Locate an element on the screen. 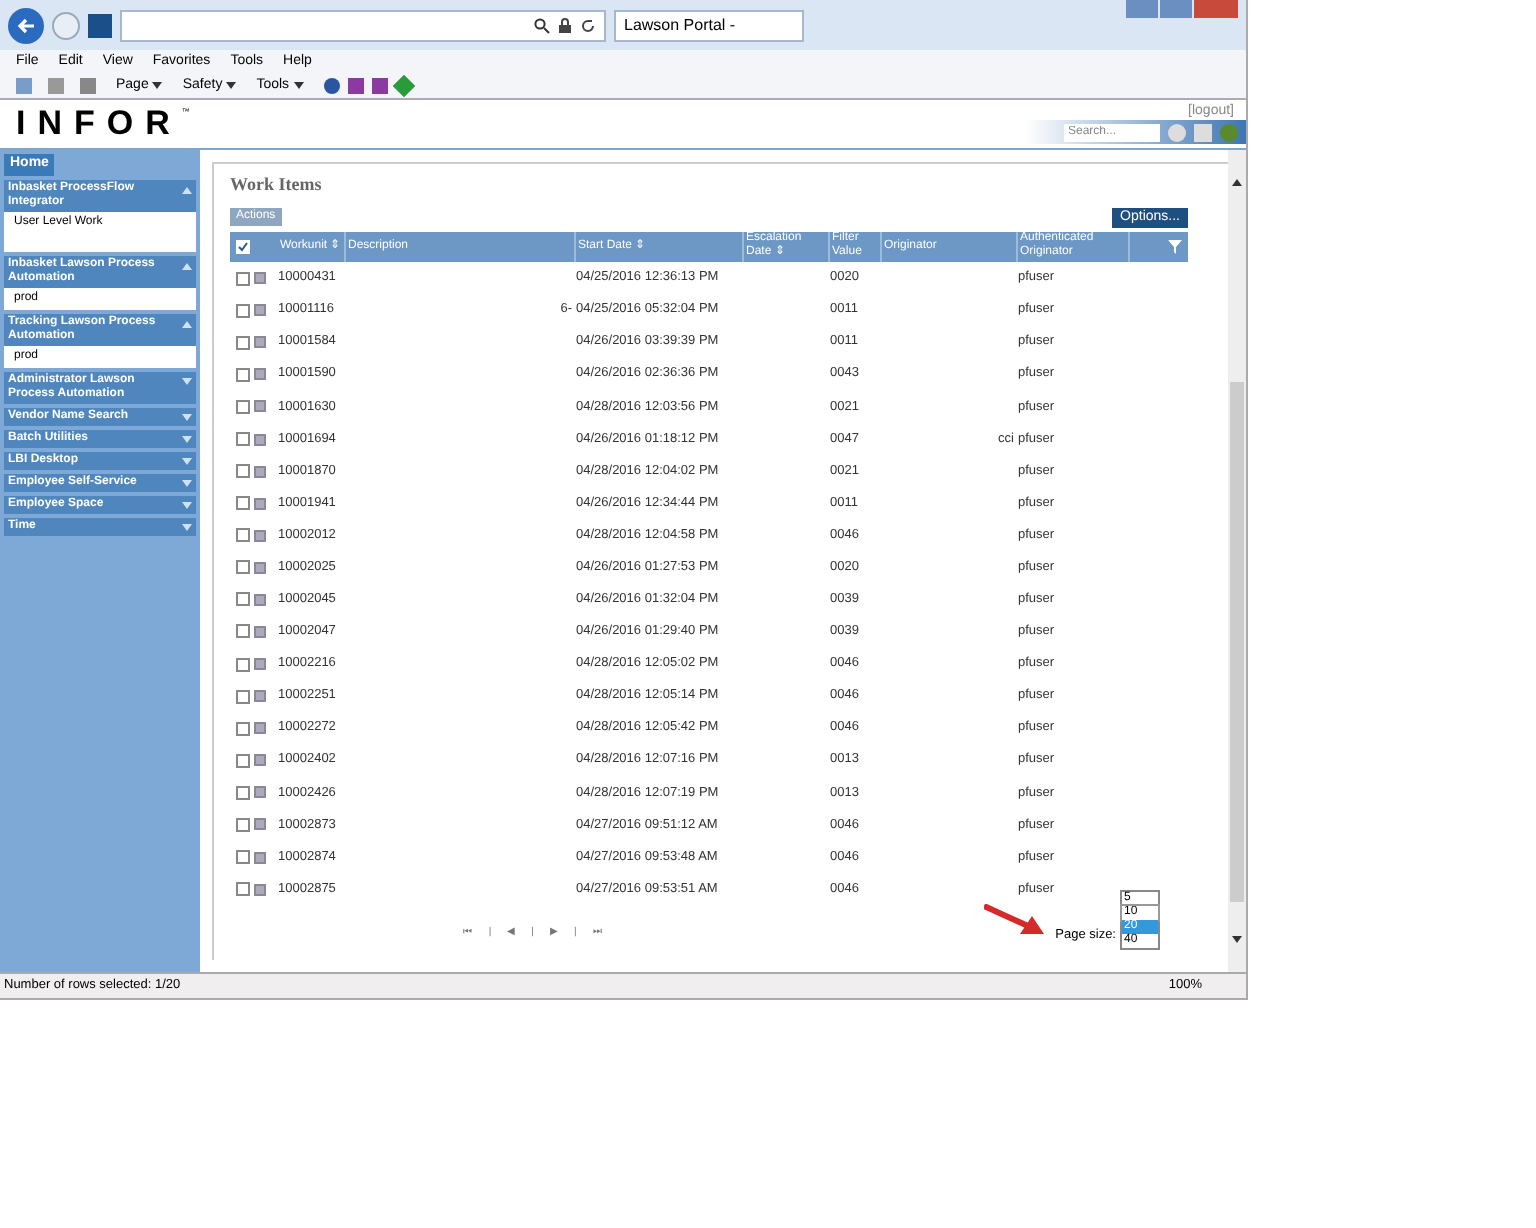 This screenshot has width=1536, height=1228. arrow-annotation is located at coordinates (1014, 920).